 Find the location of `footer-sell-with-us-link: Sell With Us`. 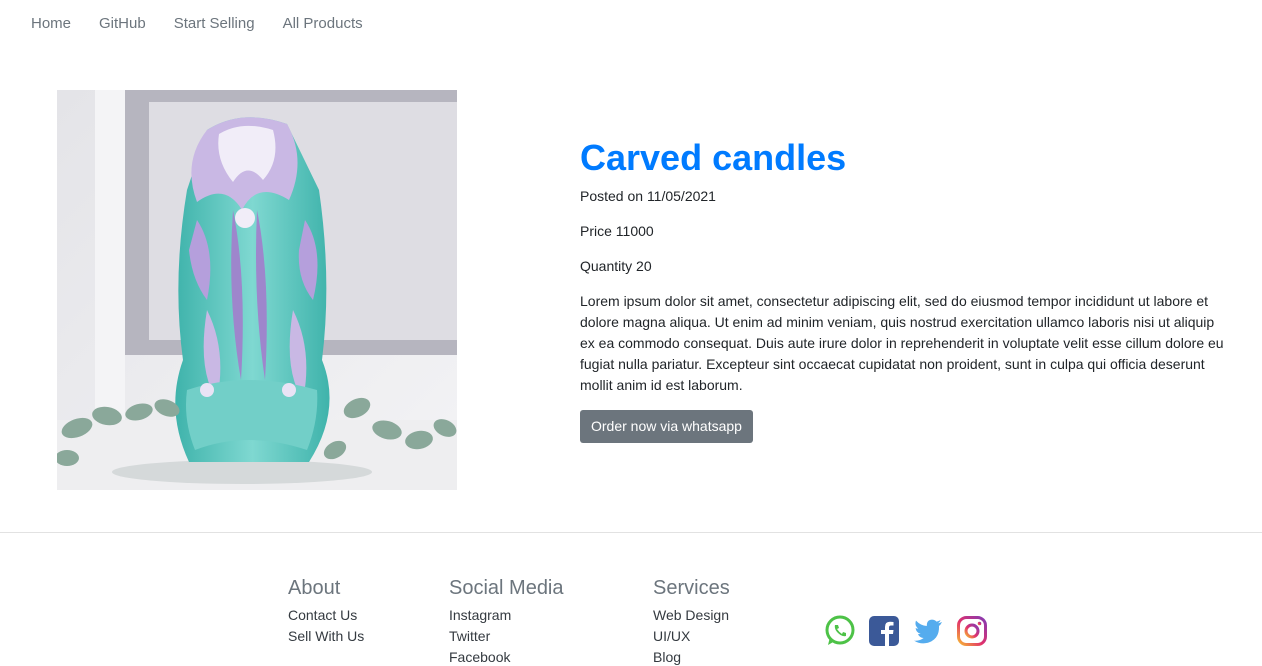

footer-sell-with-us-link: Sell With Us is located at coordinates (326, 636).